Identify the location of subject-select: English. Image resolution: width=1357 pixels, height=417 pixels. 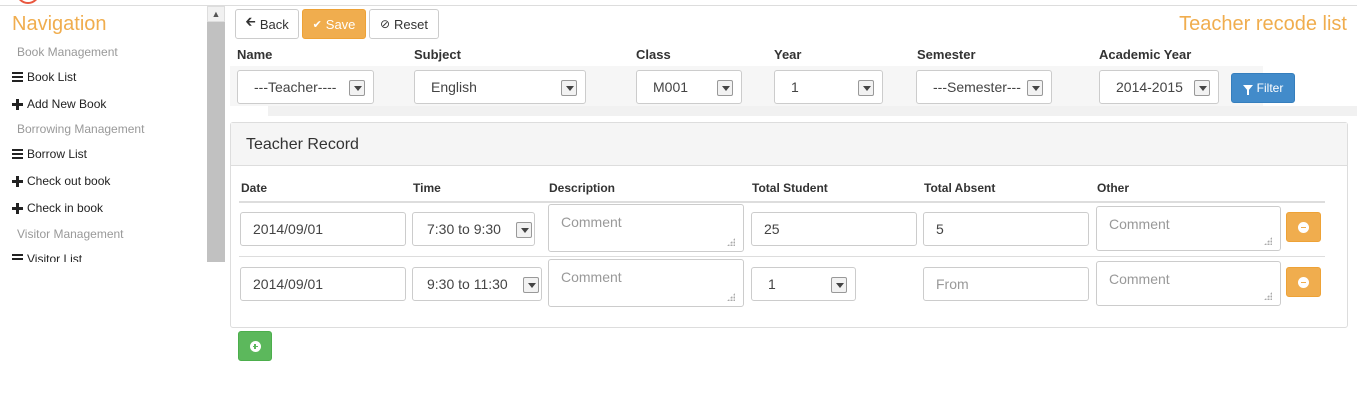
(500, 87).